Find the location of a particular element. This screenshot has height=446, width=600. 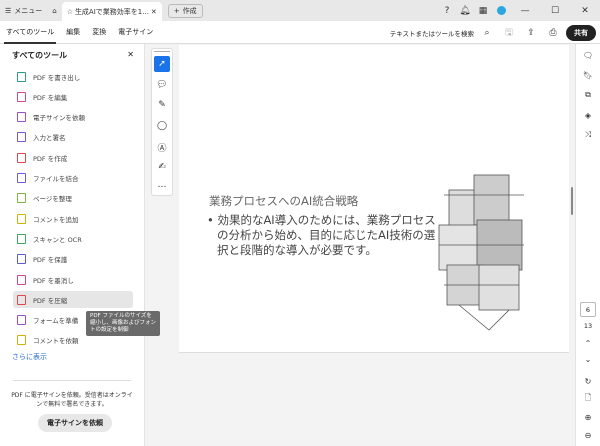

bell-icon: 🔔︎ is located at coordinates (465, 11).